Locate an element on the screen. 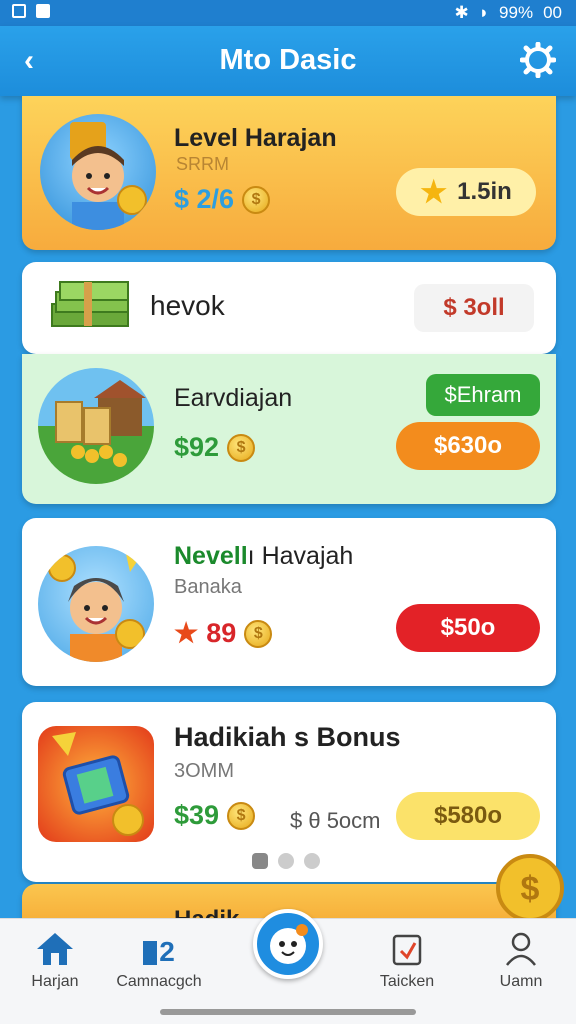  svg-text: 2 is located at coordinates (167, 951).